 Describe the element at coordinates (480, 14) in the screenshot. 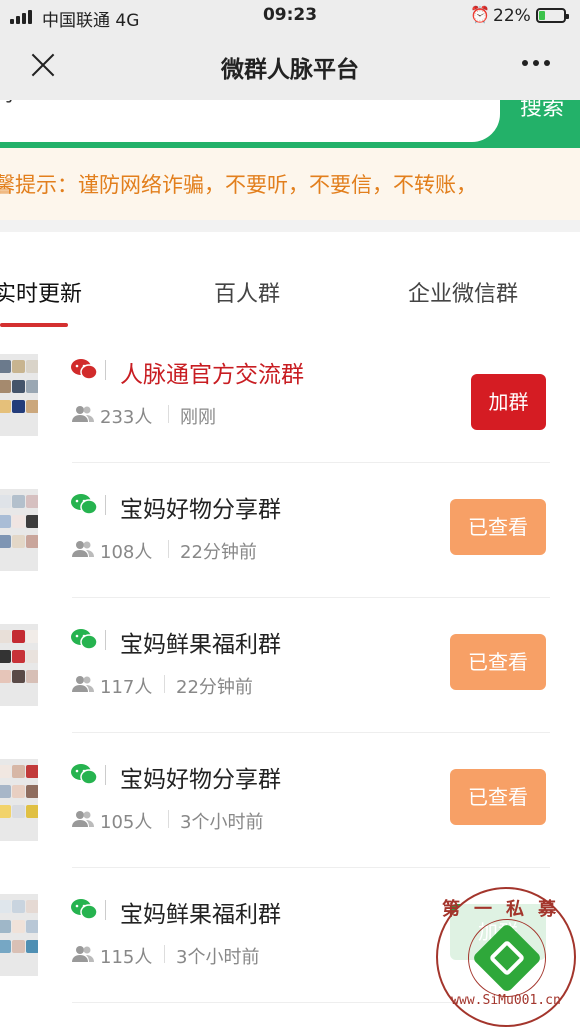

I see `alarm-icon: ⏰` at that location.